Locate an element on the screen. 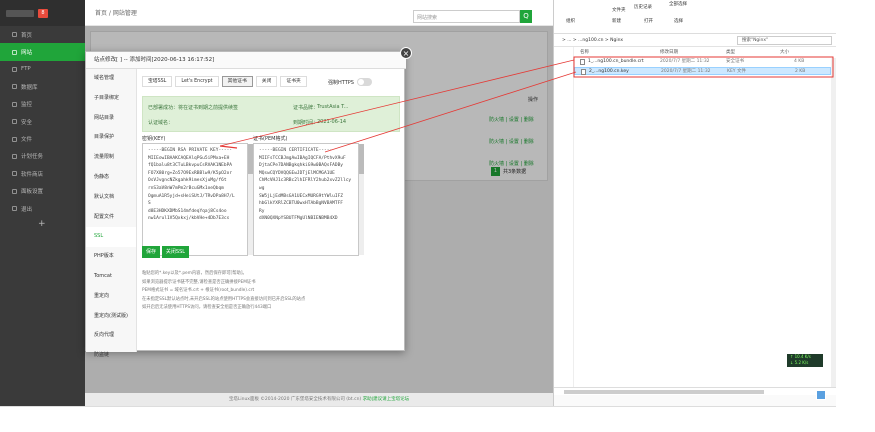 The width and height of the screenshot is (875, 432). file-type: 安全证书 is located at coordinates (735, 61).